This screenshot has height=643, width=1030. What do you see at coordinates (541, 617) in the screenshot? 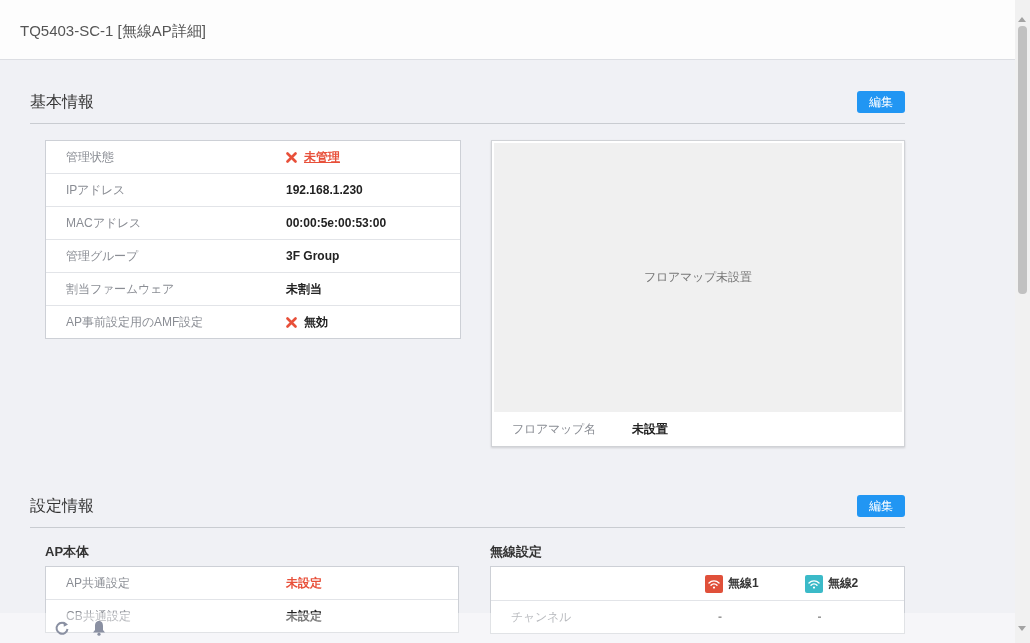
I see `field-label: チャンネル` at bounding box center [541, 617].